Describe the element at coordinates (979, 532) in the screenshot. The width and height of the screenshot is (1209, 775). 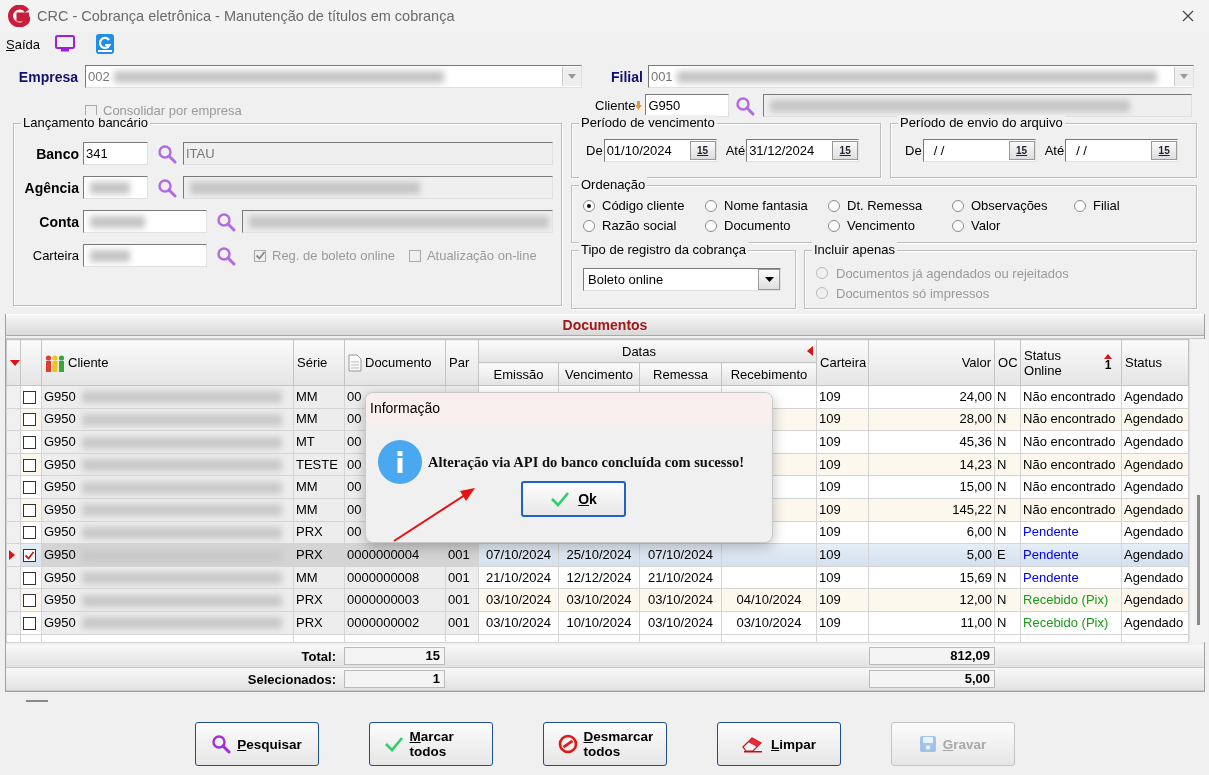
I see `table-cell: 6,00` at that location.